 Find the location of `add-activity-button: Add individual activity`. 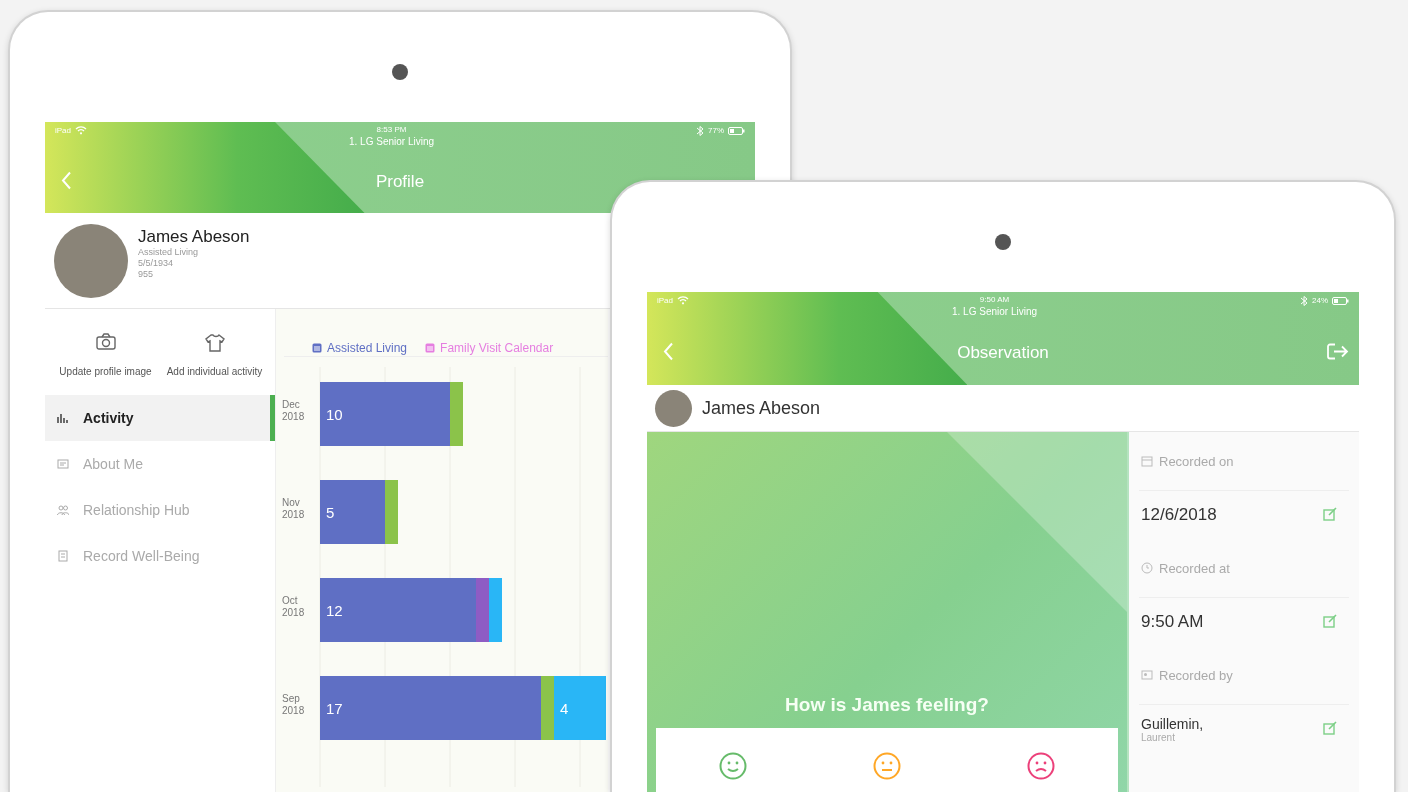

add-activity-button: Add individual activity is located at coordinates (214, 356).